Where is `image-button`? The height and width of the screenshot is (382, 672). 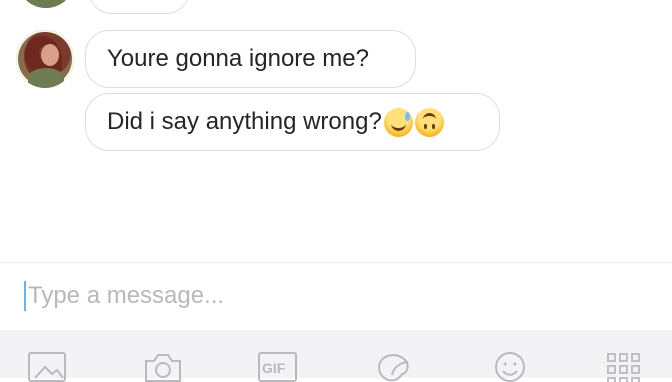
image-button is located at coordinates (48, 367).